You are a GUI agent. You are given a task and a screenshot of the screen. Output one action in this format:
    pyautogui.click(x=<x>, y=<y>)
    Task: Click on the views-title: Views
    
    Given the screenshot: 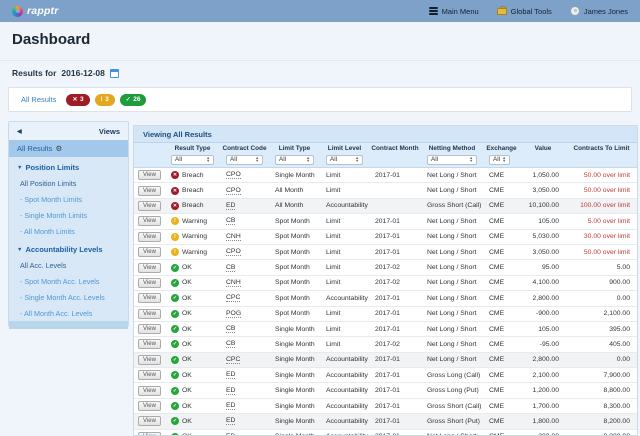 What is the action you would take?
    pyautogui.click(x=109, y=131)
    